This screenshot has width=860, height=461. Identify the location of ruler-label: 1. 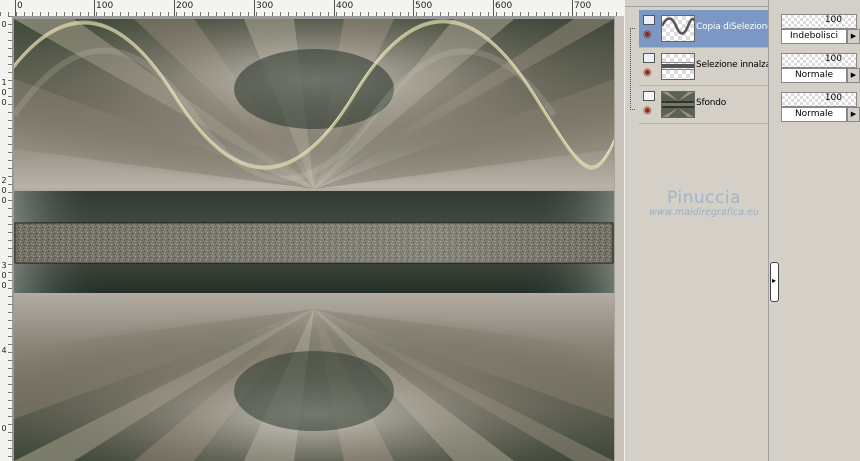
(4, 82).